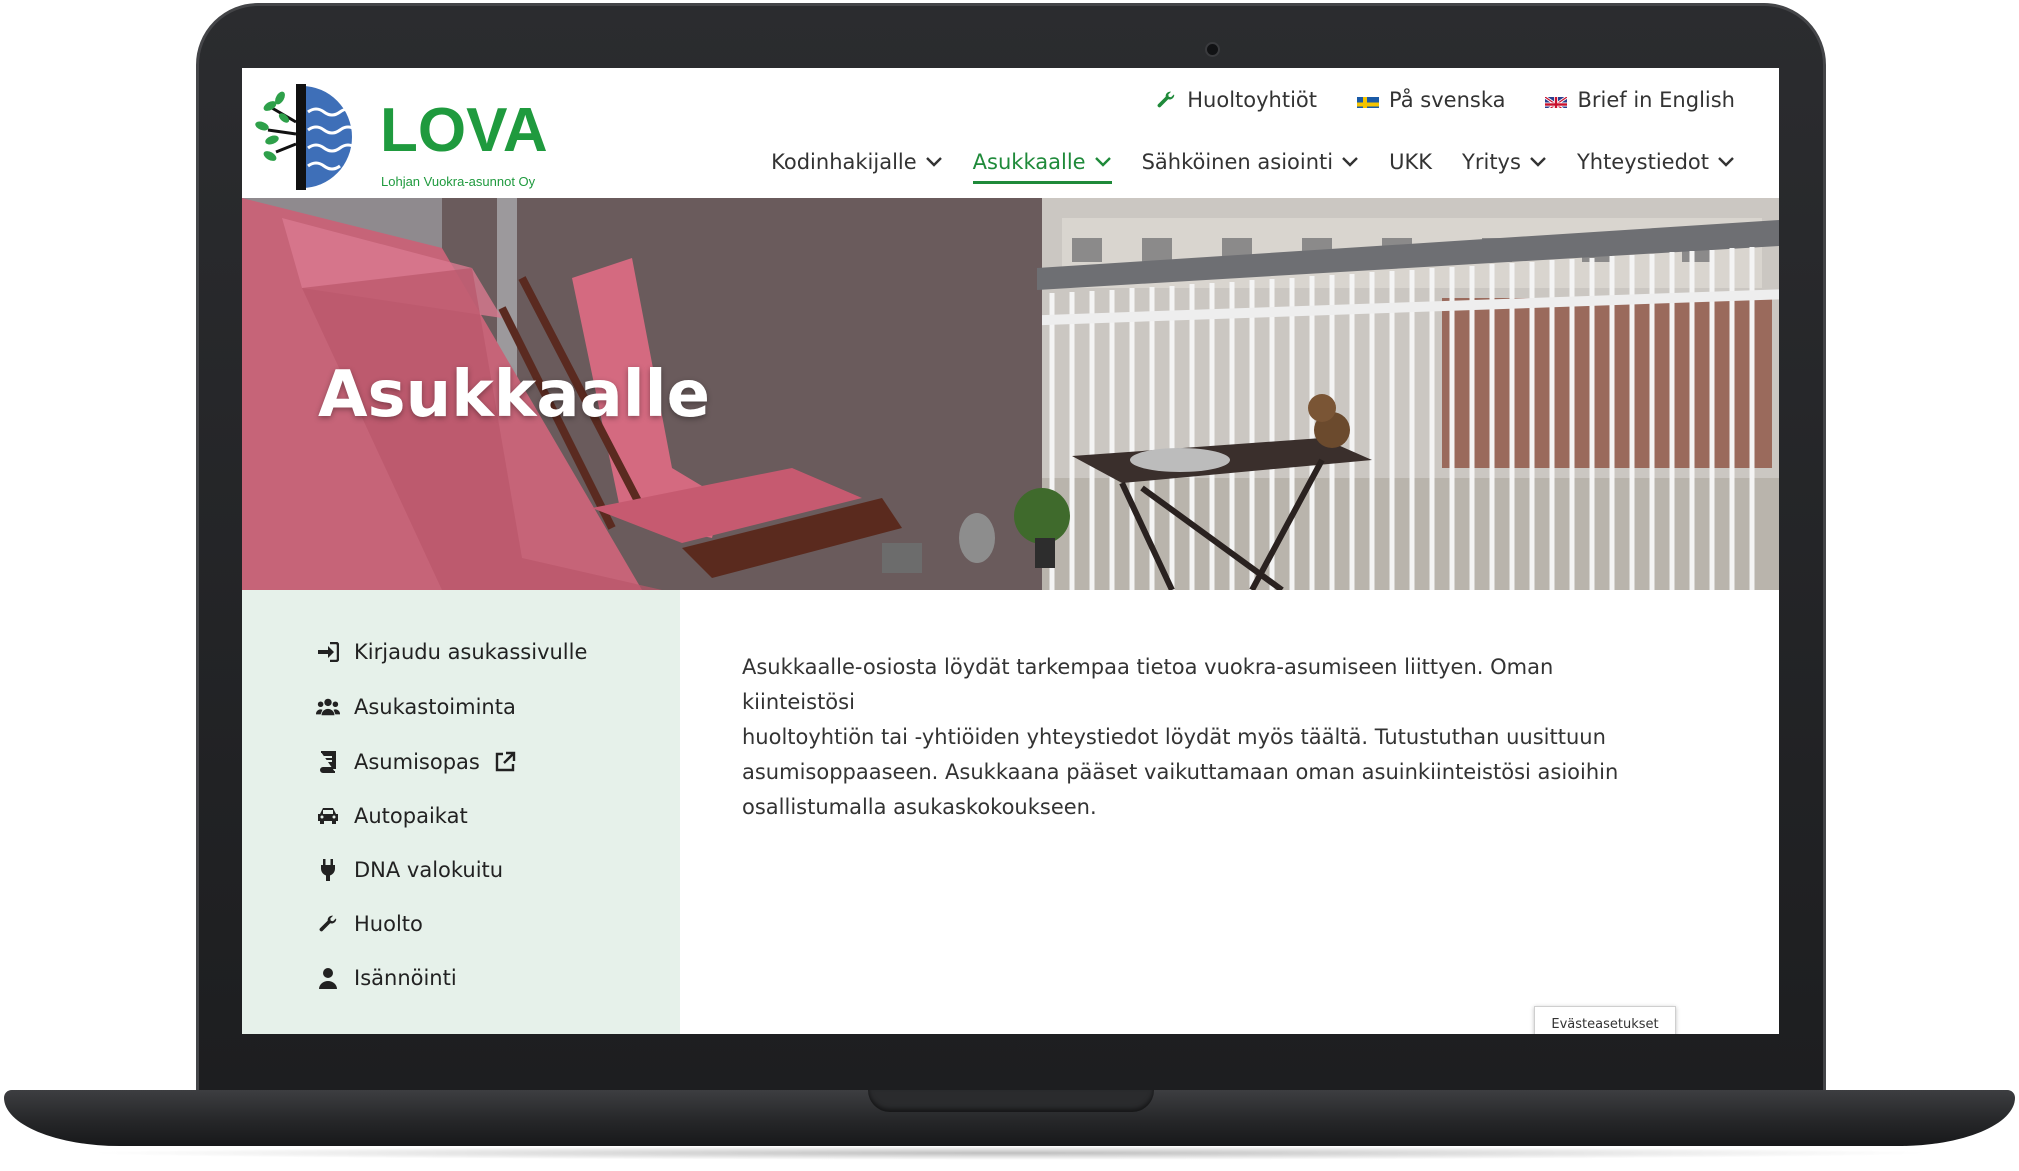  I want to click on laptop-notch, so click(1011, 1101).